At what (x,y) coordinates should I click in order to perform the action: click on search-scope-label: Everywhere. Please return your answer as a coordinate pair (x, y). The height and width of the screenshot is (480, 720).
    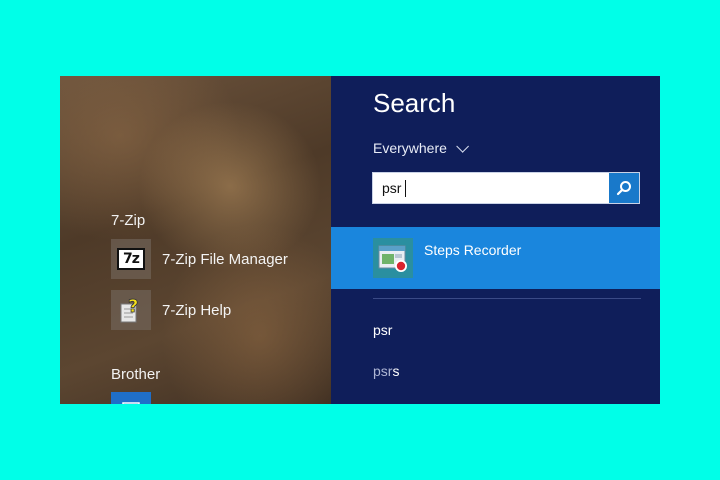
    Looking at the image, I should click on (410, 148).